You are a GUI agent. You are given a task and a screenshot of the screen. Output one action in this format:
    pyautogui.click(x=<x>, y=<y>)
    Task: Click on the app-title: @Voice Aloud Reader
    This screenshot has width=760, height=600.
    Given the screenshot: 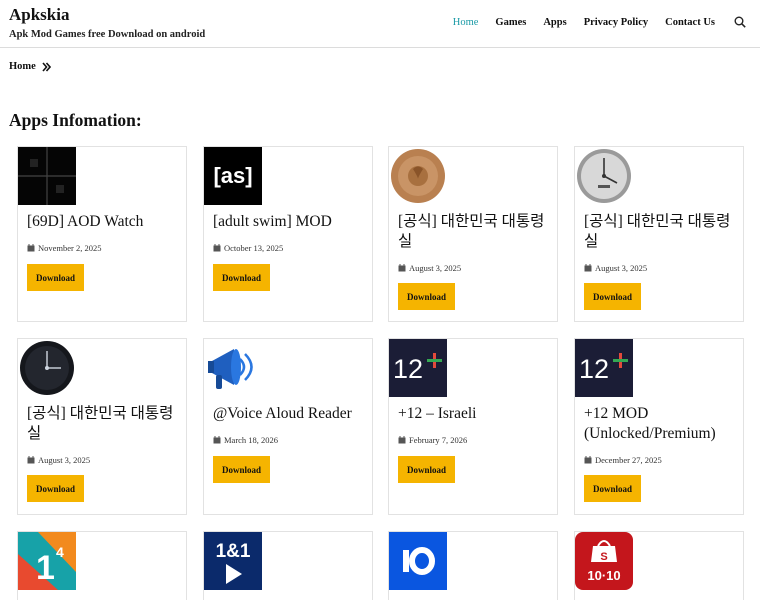 What is the action you would take?
    pyautogui.click(x=289, y=414)
    